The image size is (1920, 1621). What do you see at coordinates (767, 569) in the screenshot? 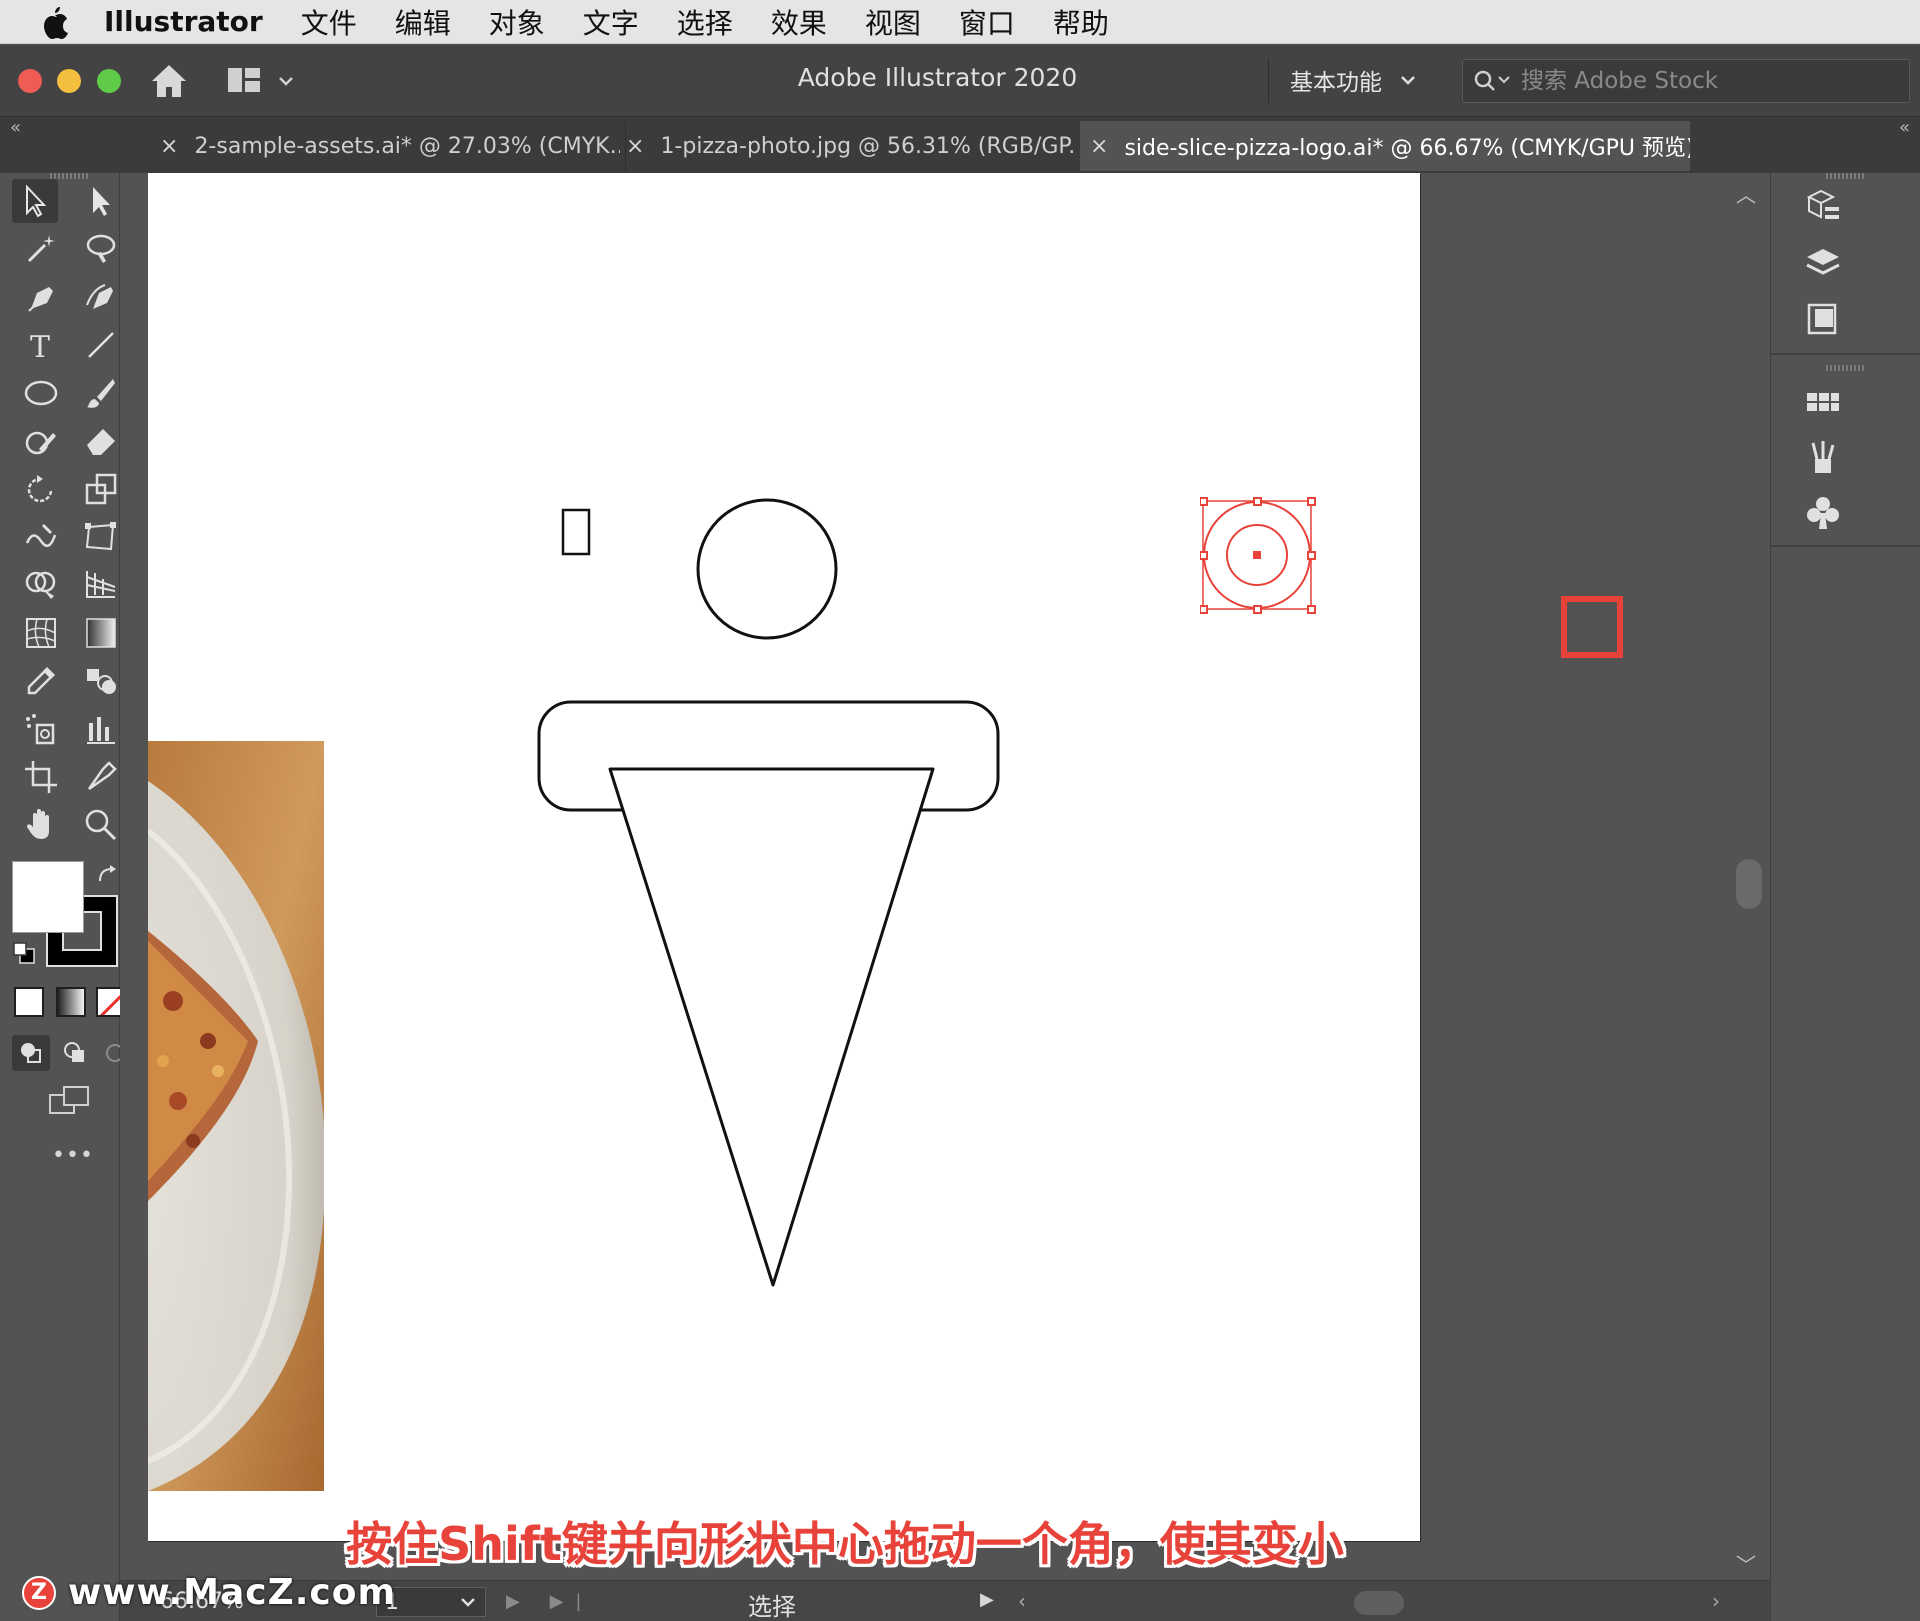
I see `circle-shape` at bounding box center [767, 569].